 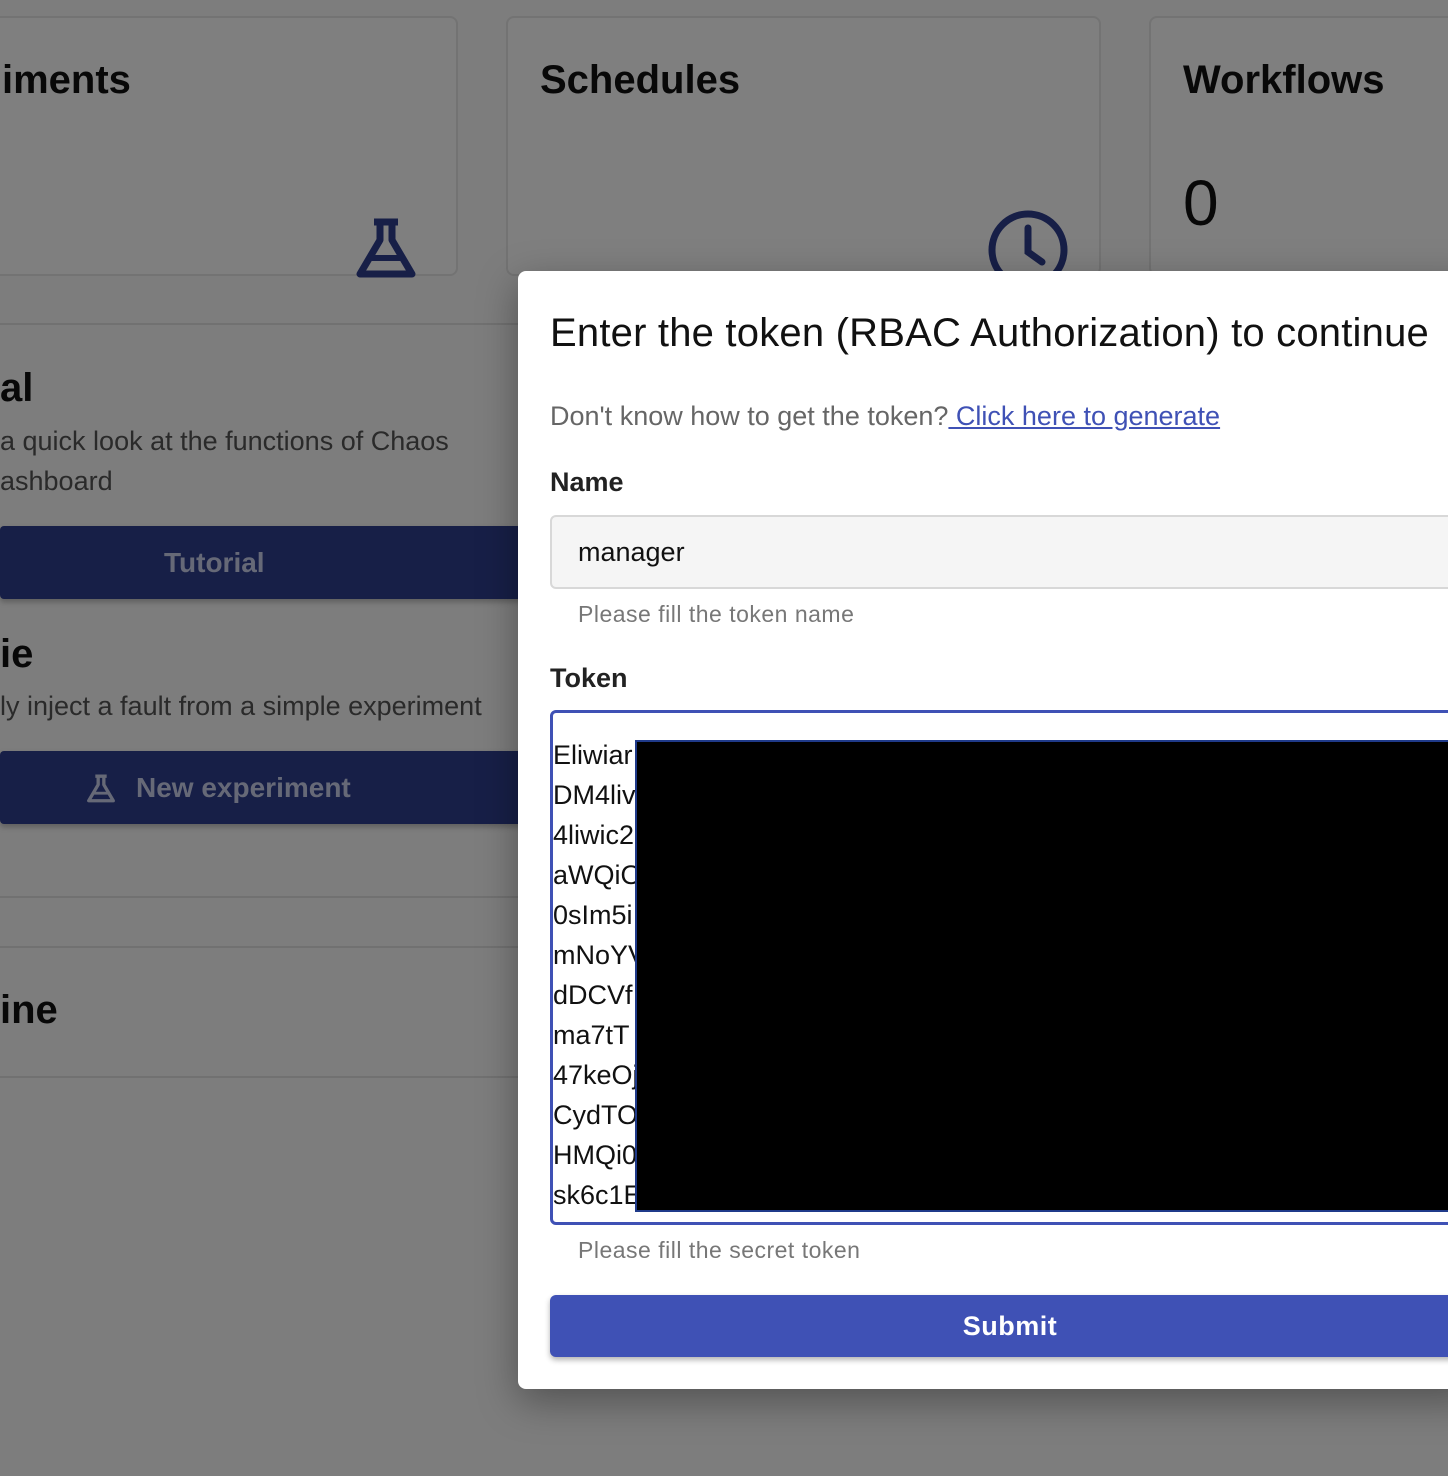 I want to click on token-line: 47keOj, so click(x=596, y=1075).